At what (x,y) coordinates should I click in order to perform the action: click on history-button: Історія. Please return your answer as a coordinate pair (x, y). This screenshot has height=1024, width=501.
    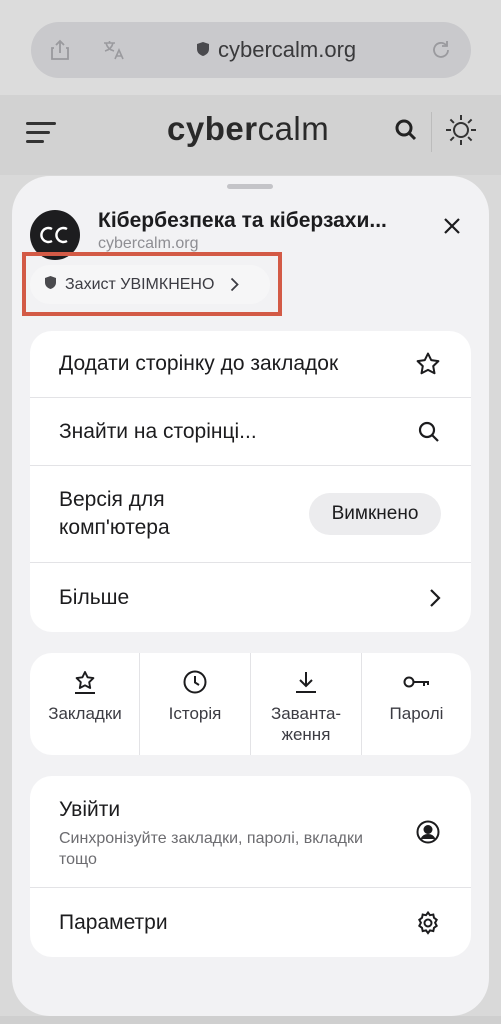
    Looking at the image, I should click on (195, 704).